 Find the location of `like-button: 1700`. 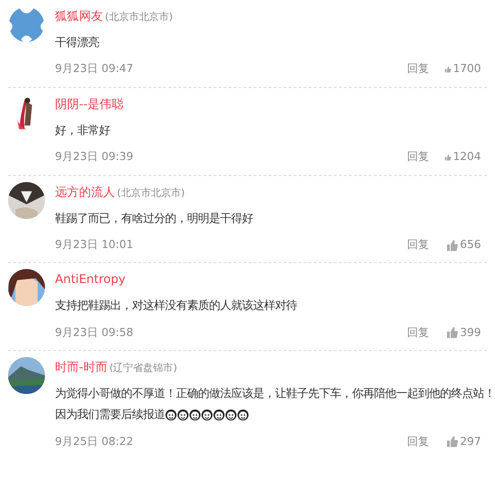

like-button: 1700 is located at coordinates (463, 69).